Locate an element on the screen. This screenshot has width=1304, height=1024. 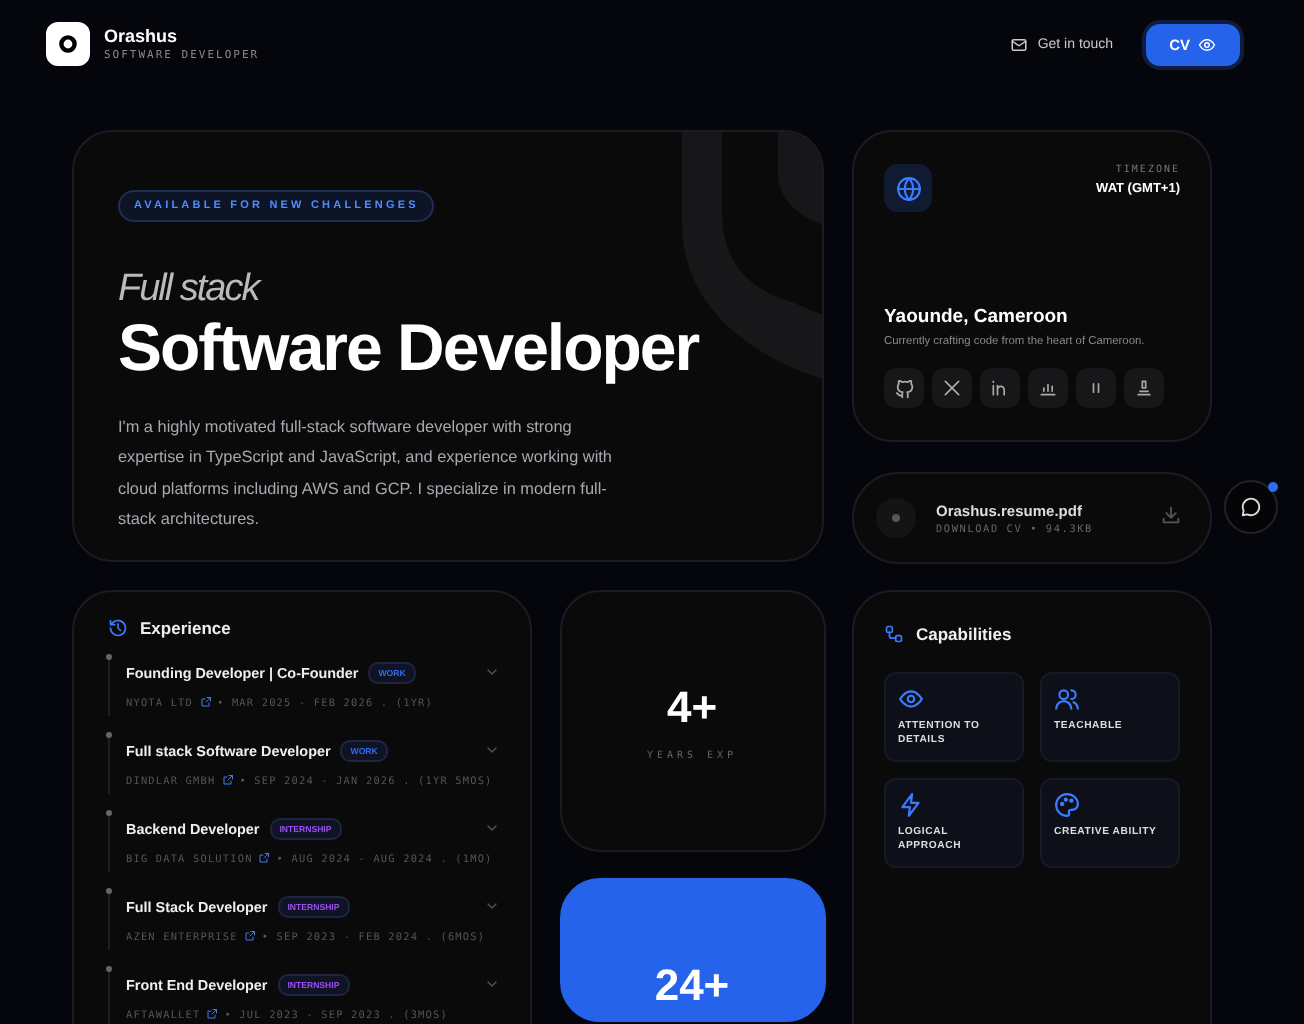
city-name: Yaounde, Cameroon is located at coordinates (977, 317).